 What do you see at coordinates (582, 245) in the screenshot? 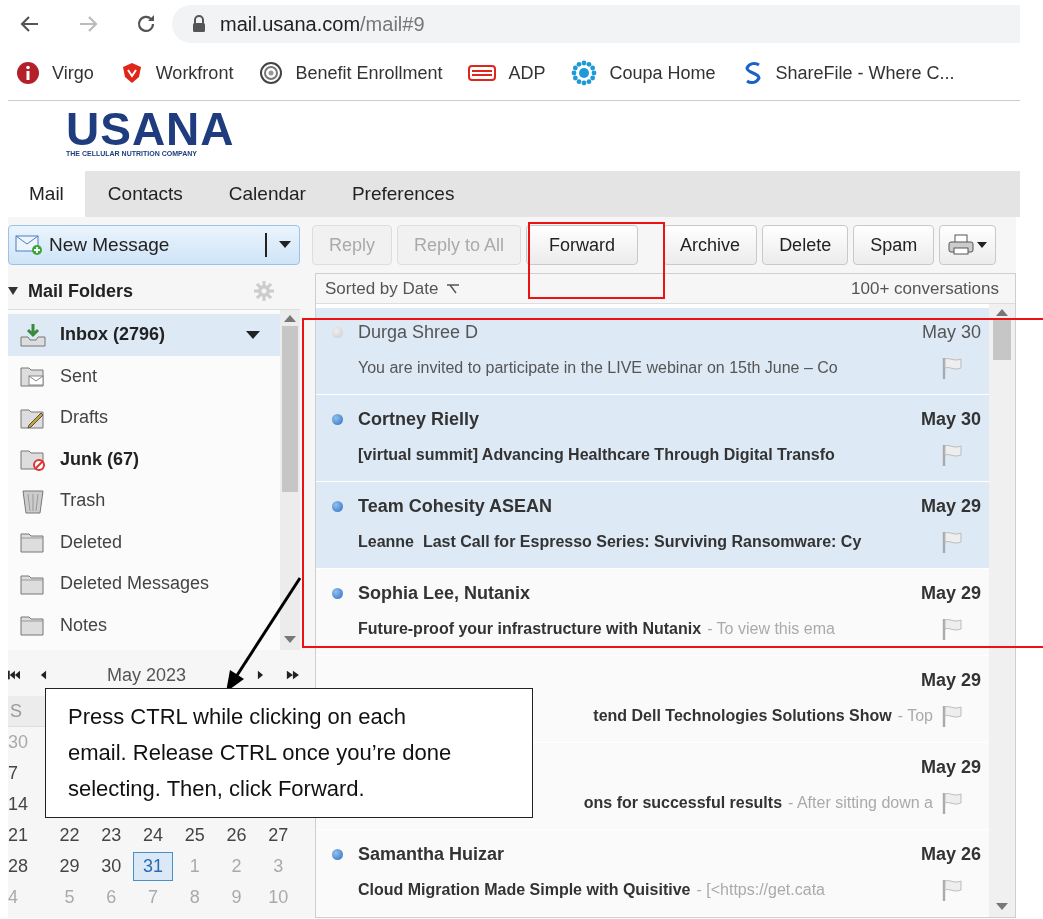
I see `toolbar-button: Forward` at bounding box center [582, 245].